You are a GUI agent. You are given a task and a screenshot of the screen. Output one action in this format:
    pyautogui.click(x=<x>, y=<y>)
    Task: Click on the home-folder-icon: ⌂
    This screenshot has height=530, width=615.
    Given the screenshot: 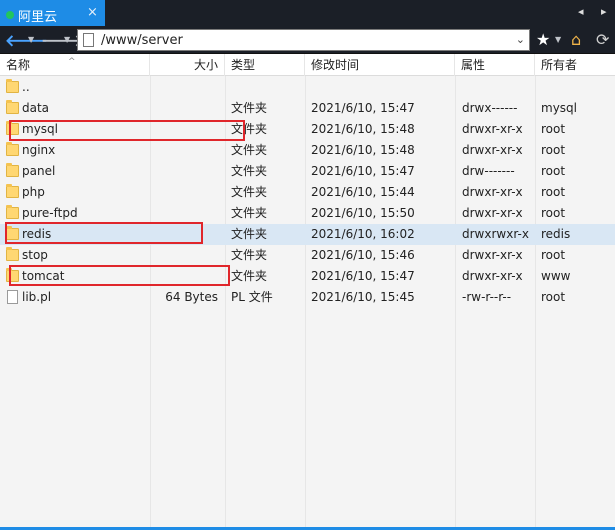 What is the action you would take?
    pyautogui.click(x=576, y=39)
    